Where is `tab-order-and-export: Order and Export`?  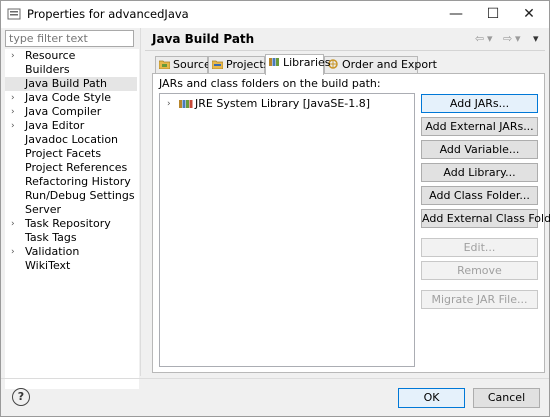 tab-order-and-export: Order and Export is located at coordinates (380, 65).